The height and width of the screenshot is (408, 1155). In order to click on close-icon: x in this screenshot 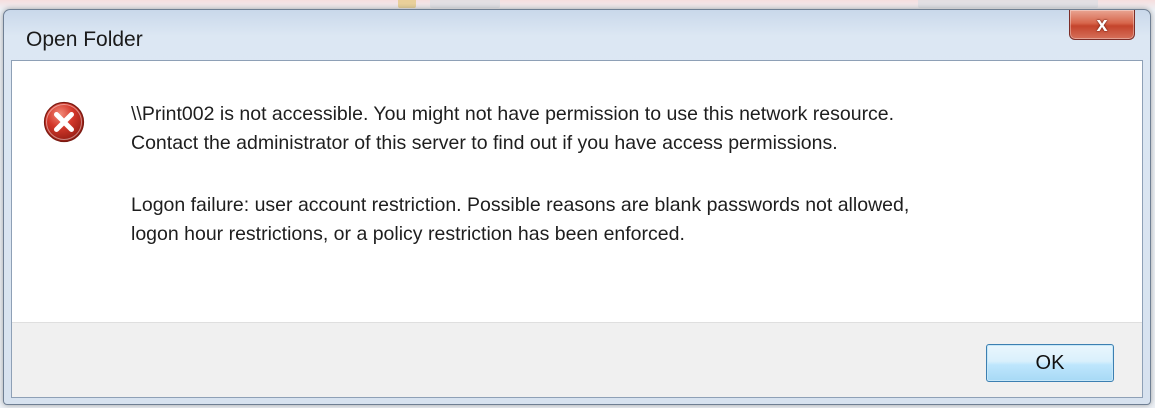, I will do `click(1102, 24)`.